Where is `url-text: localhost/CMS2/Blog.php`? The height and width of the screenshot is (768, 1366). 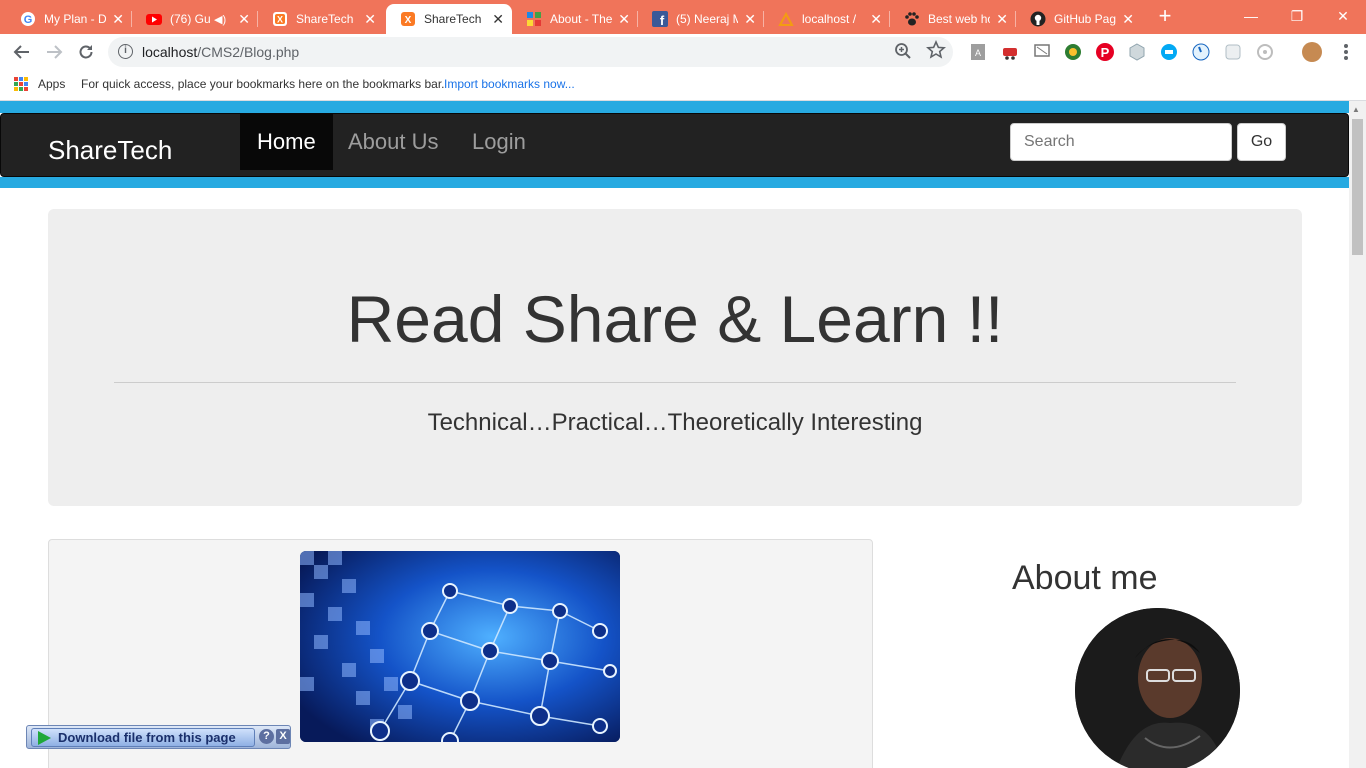
url-text: localhost/CMS2/Blog.php is located at coordinates (220, 52).